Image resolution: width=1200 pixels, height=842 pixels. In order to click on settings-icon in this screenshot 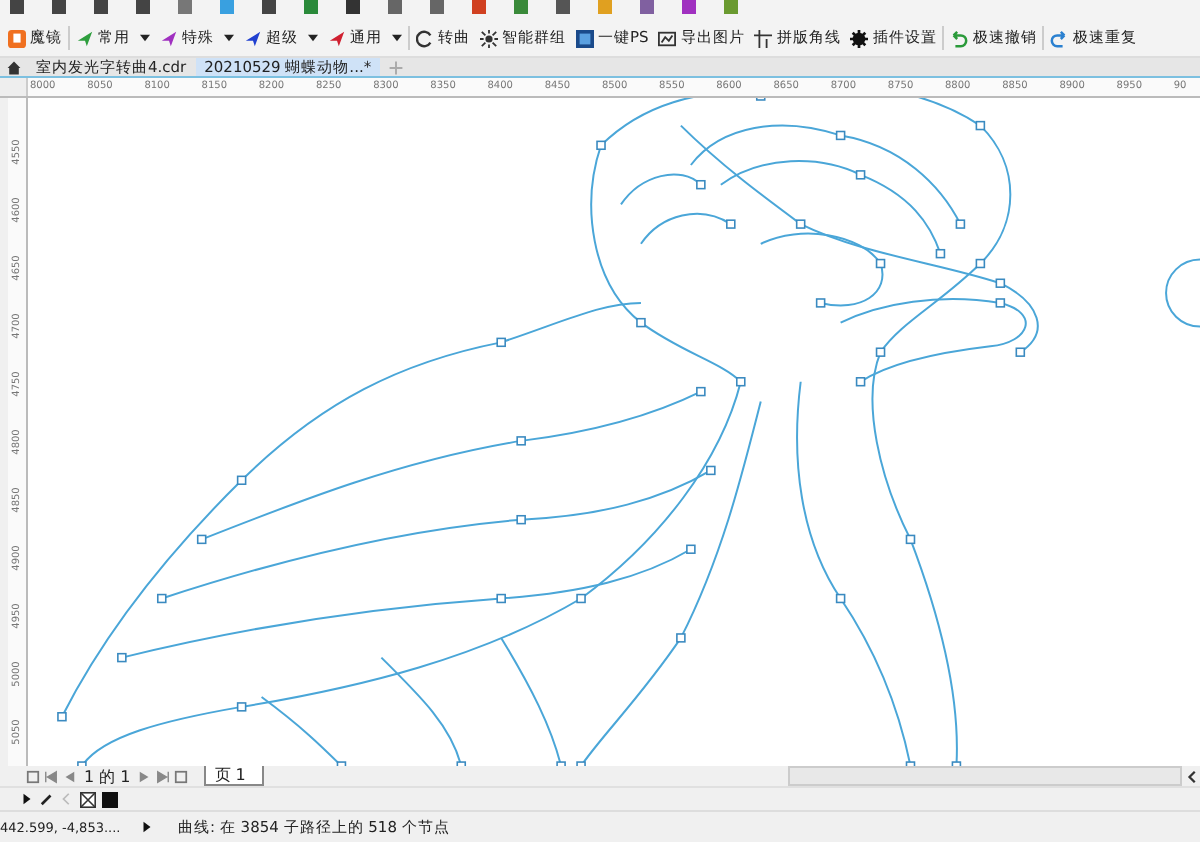, I will do `click(859, 38)`.